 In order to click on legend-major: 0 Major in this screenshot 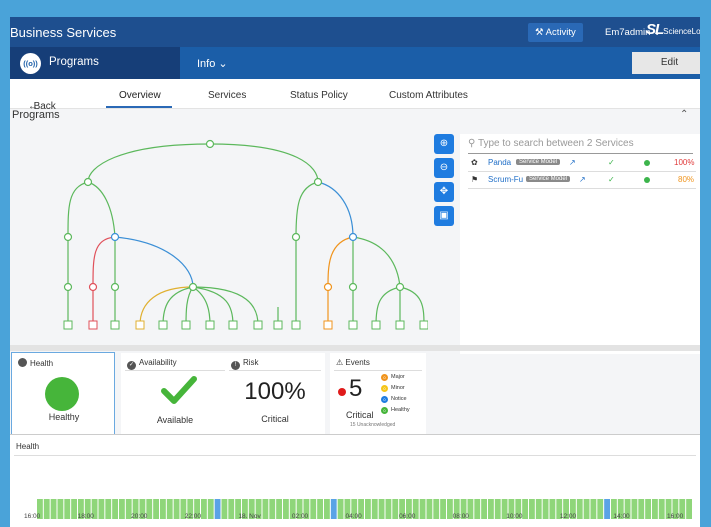, I will do `click(393, 377)`.